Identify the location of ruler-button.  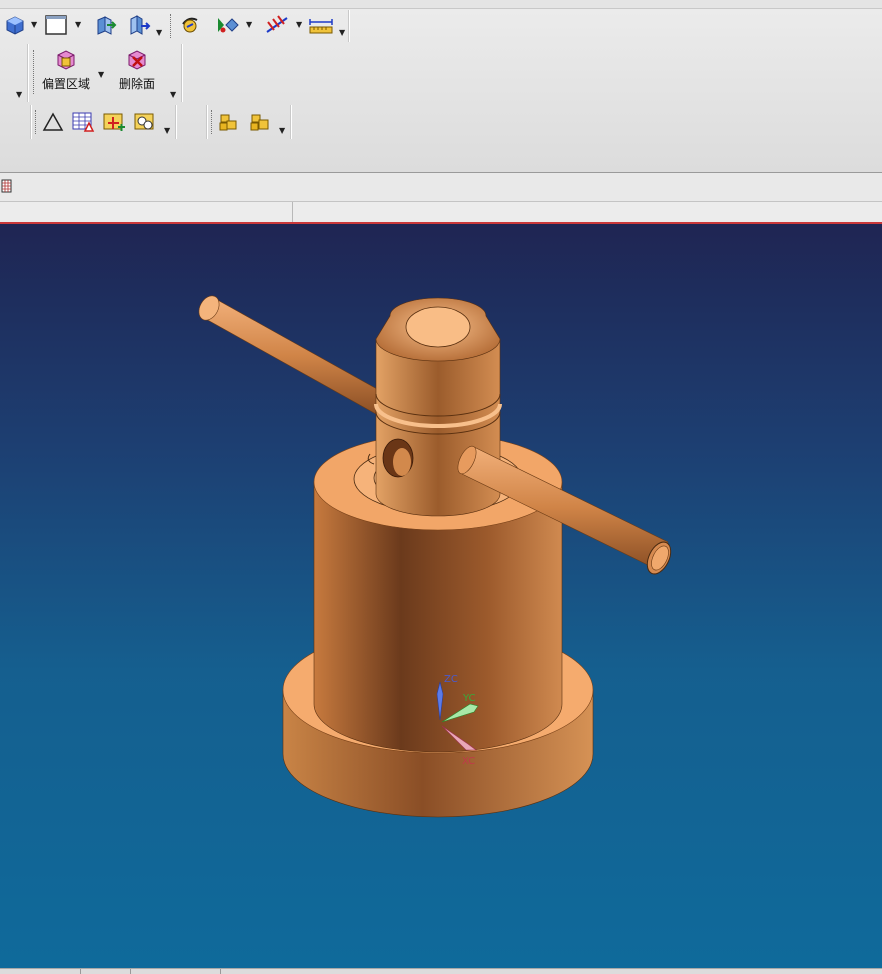
(321, 25).